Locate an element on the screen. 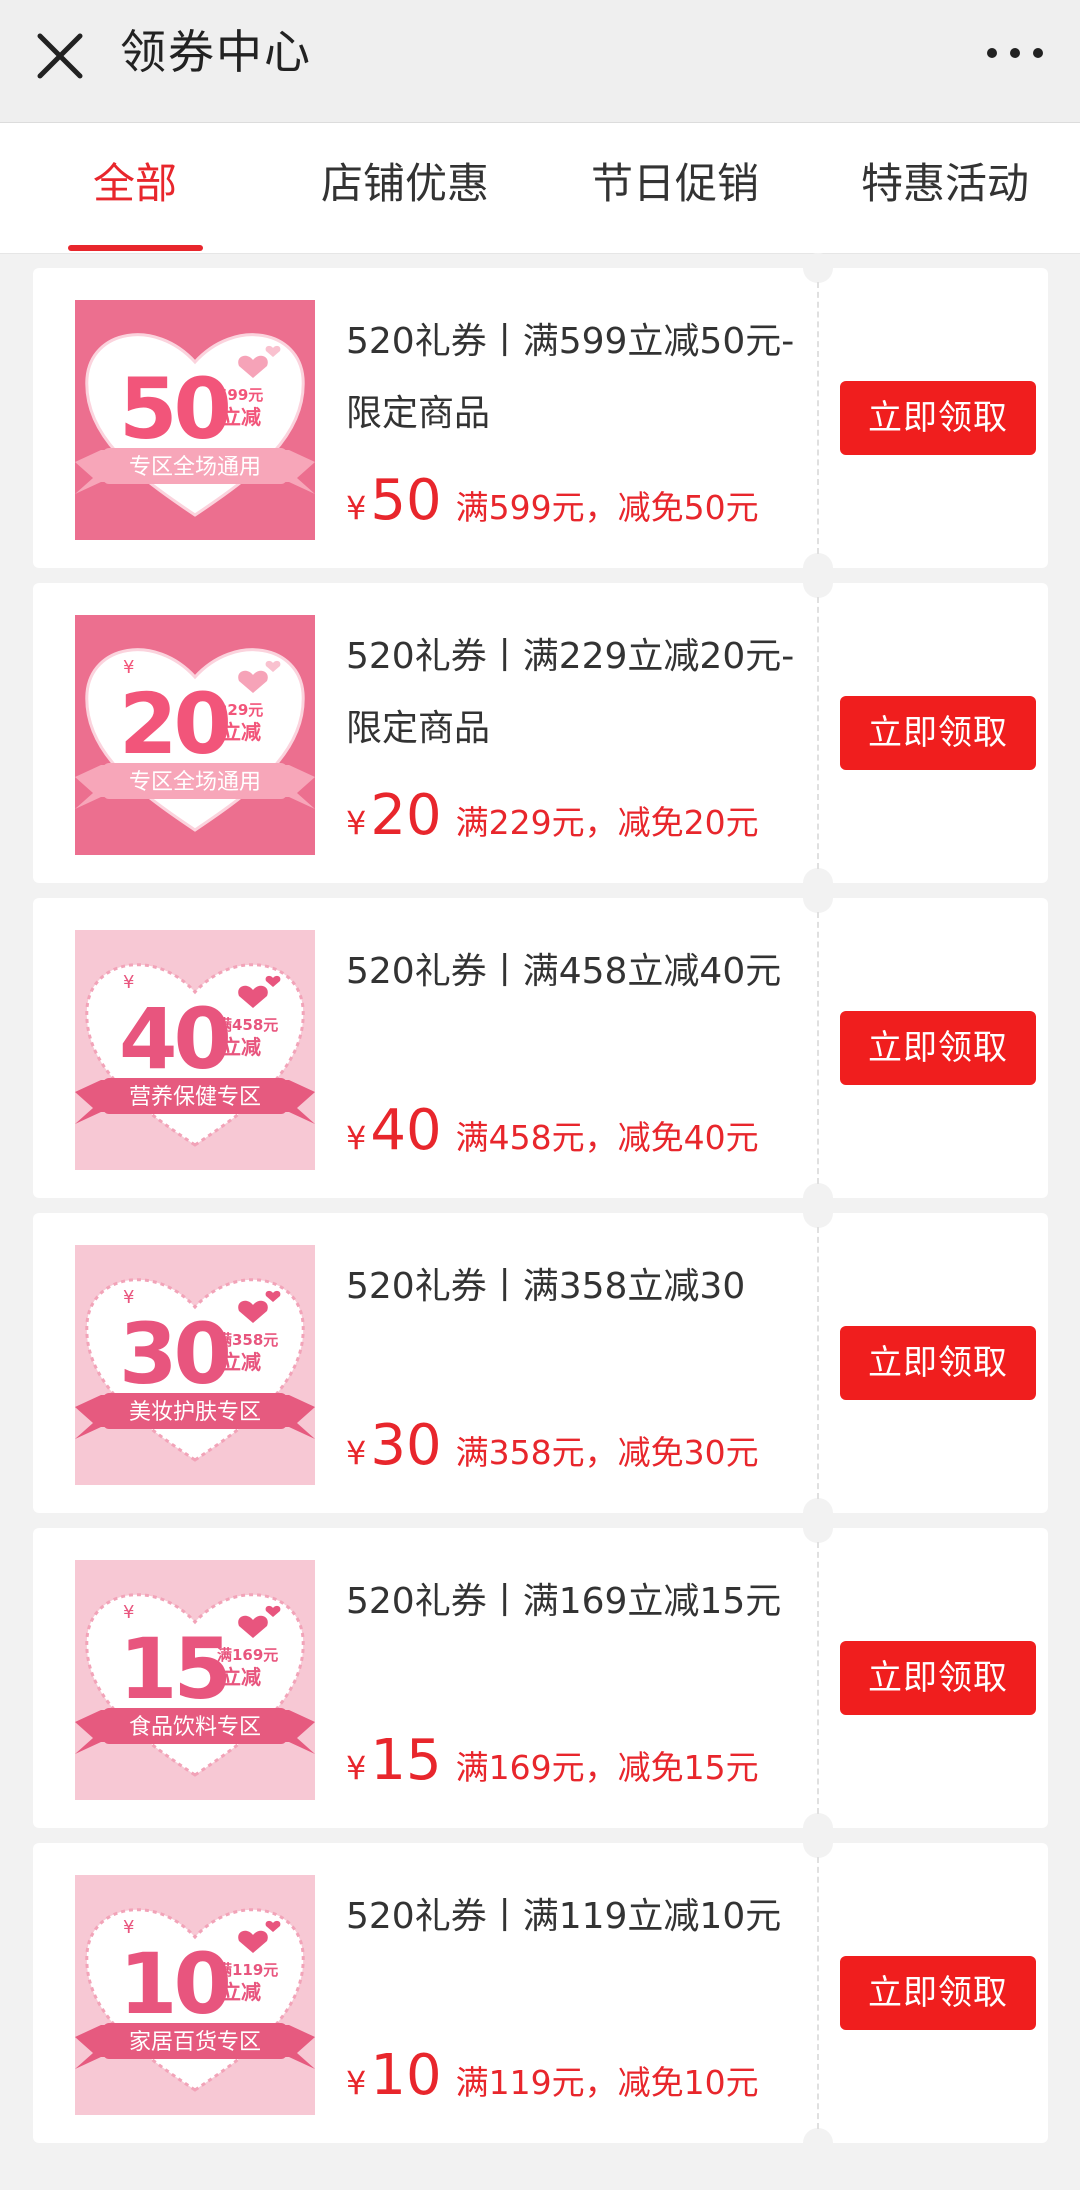  coupon-condition: 满229元，减免20元 is located at coordinates (607, 822).